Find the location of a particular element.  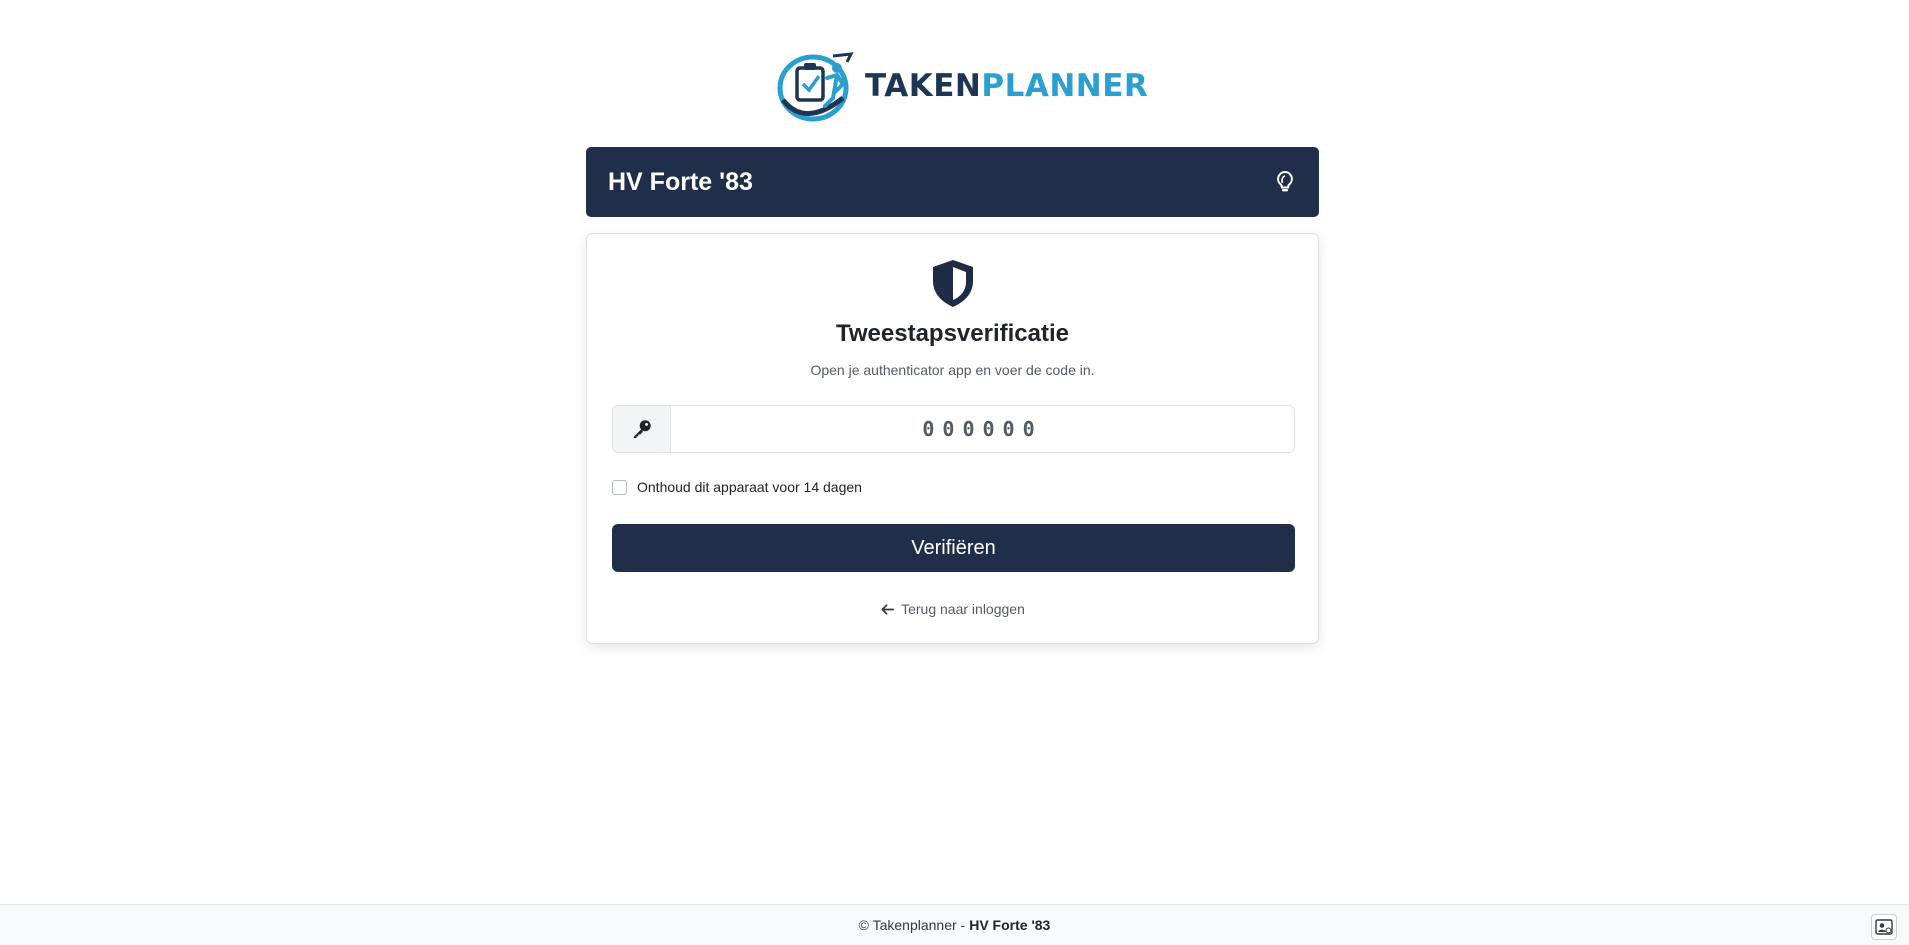

verify-button: Verifiëren is located at coordinates (953, 548).